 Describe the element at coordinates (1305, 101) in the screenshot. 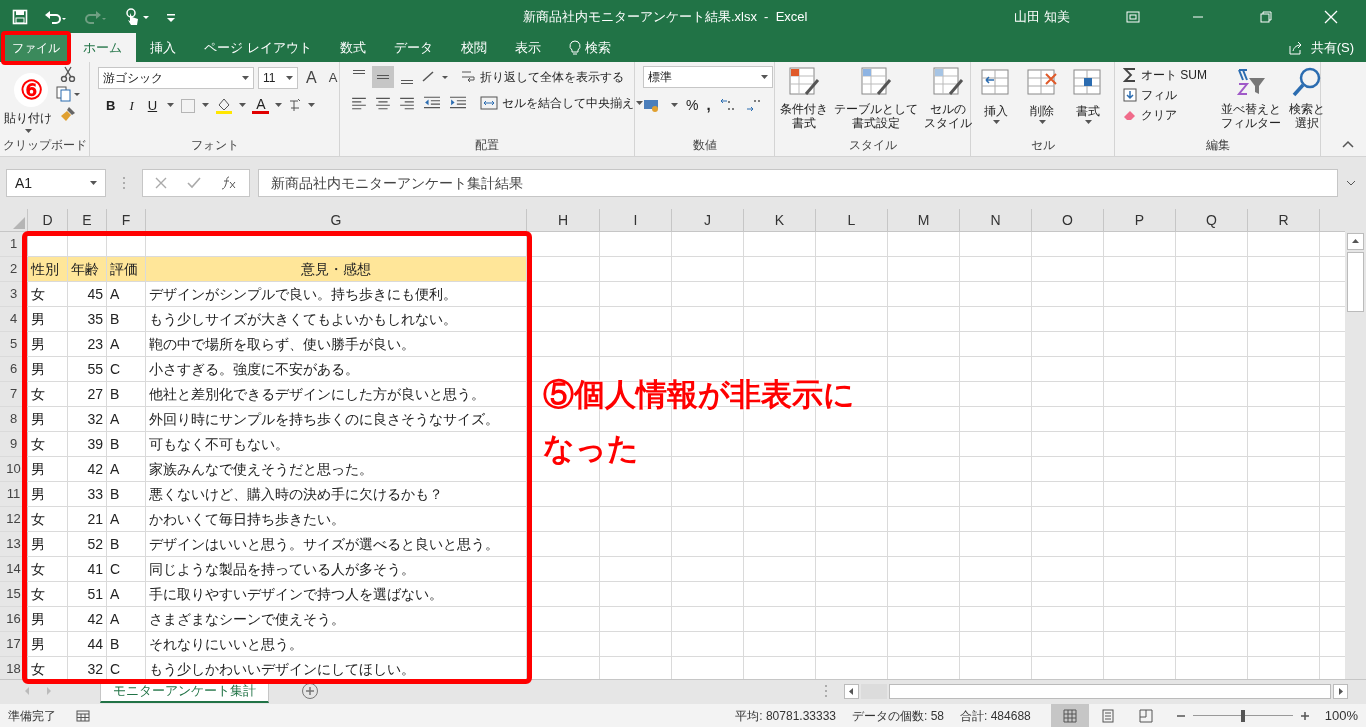

I see `find-and-select-button: 検索と 選択` at that location.